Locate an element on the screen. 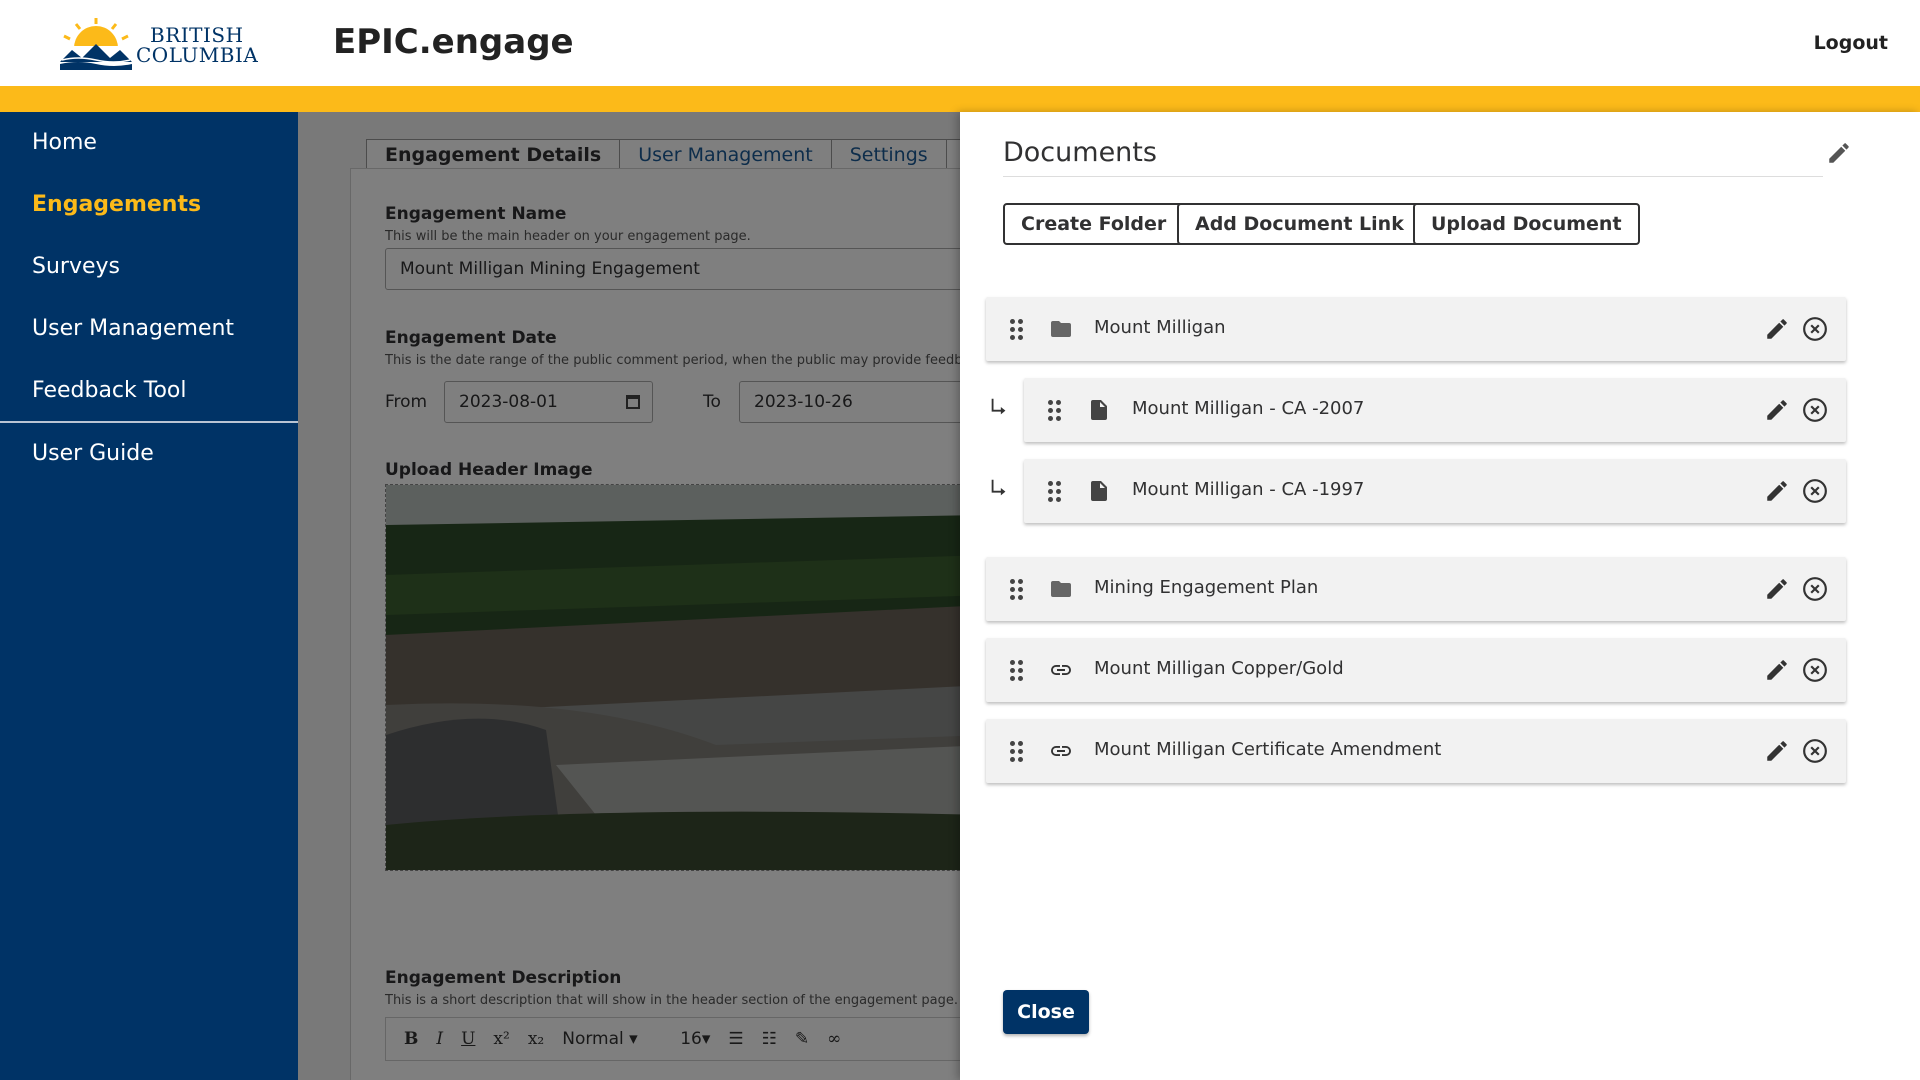  app-header: BRITISH COLUMBIA EPIC.engage Logout is located at coordinates (960, 43).